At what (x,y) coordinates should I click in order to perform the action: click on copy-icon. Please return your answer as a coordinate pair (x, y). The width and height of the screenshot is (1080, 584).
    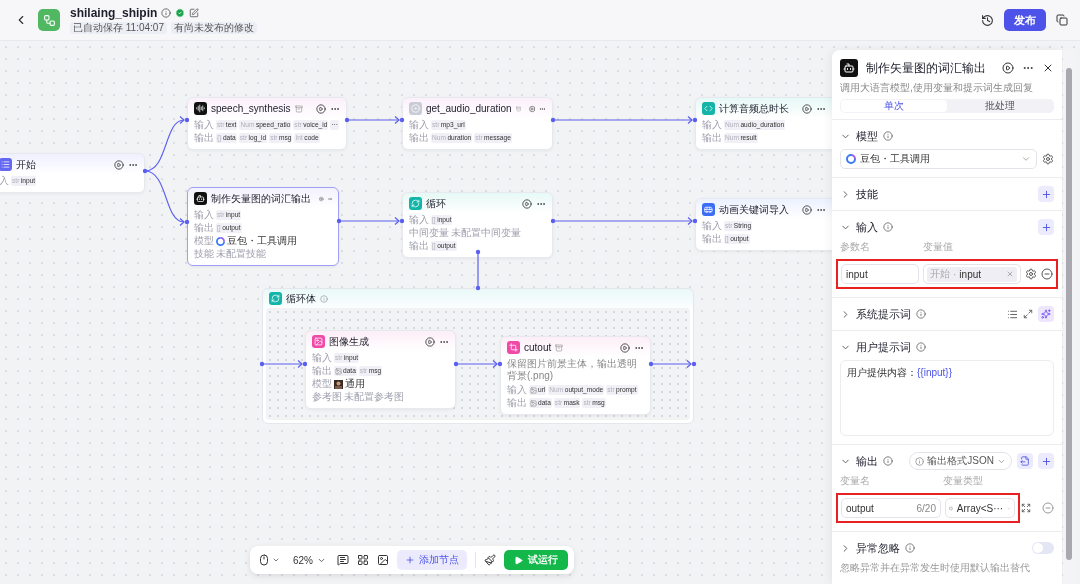
    Looking at the image, I should click on (1062, 20).